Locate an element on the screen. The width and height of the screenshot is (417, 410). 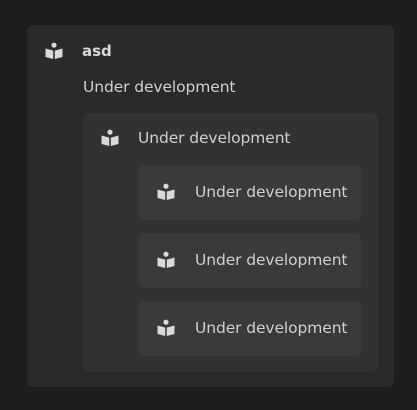
child-header: Under development is located at coordinates (195, 138).